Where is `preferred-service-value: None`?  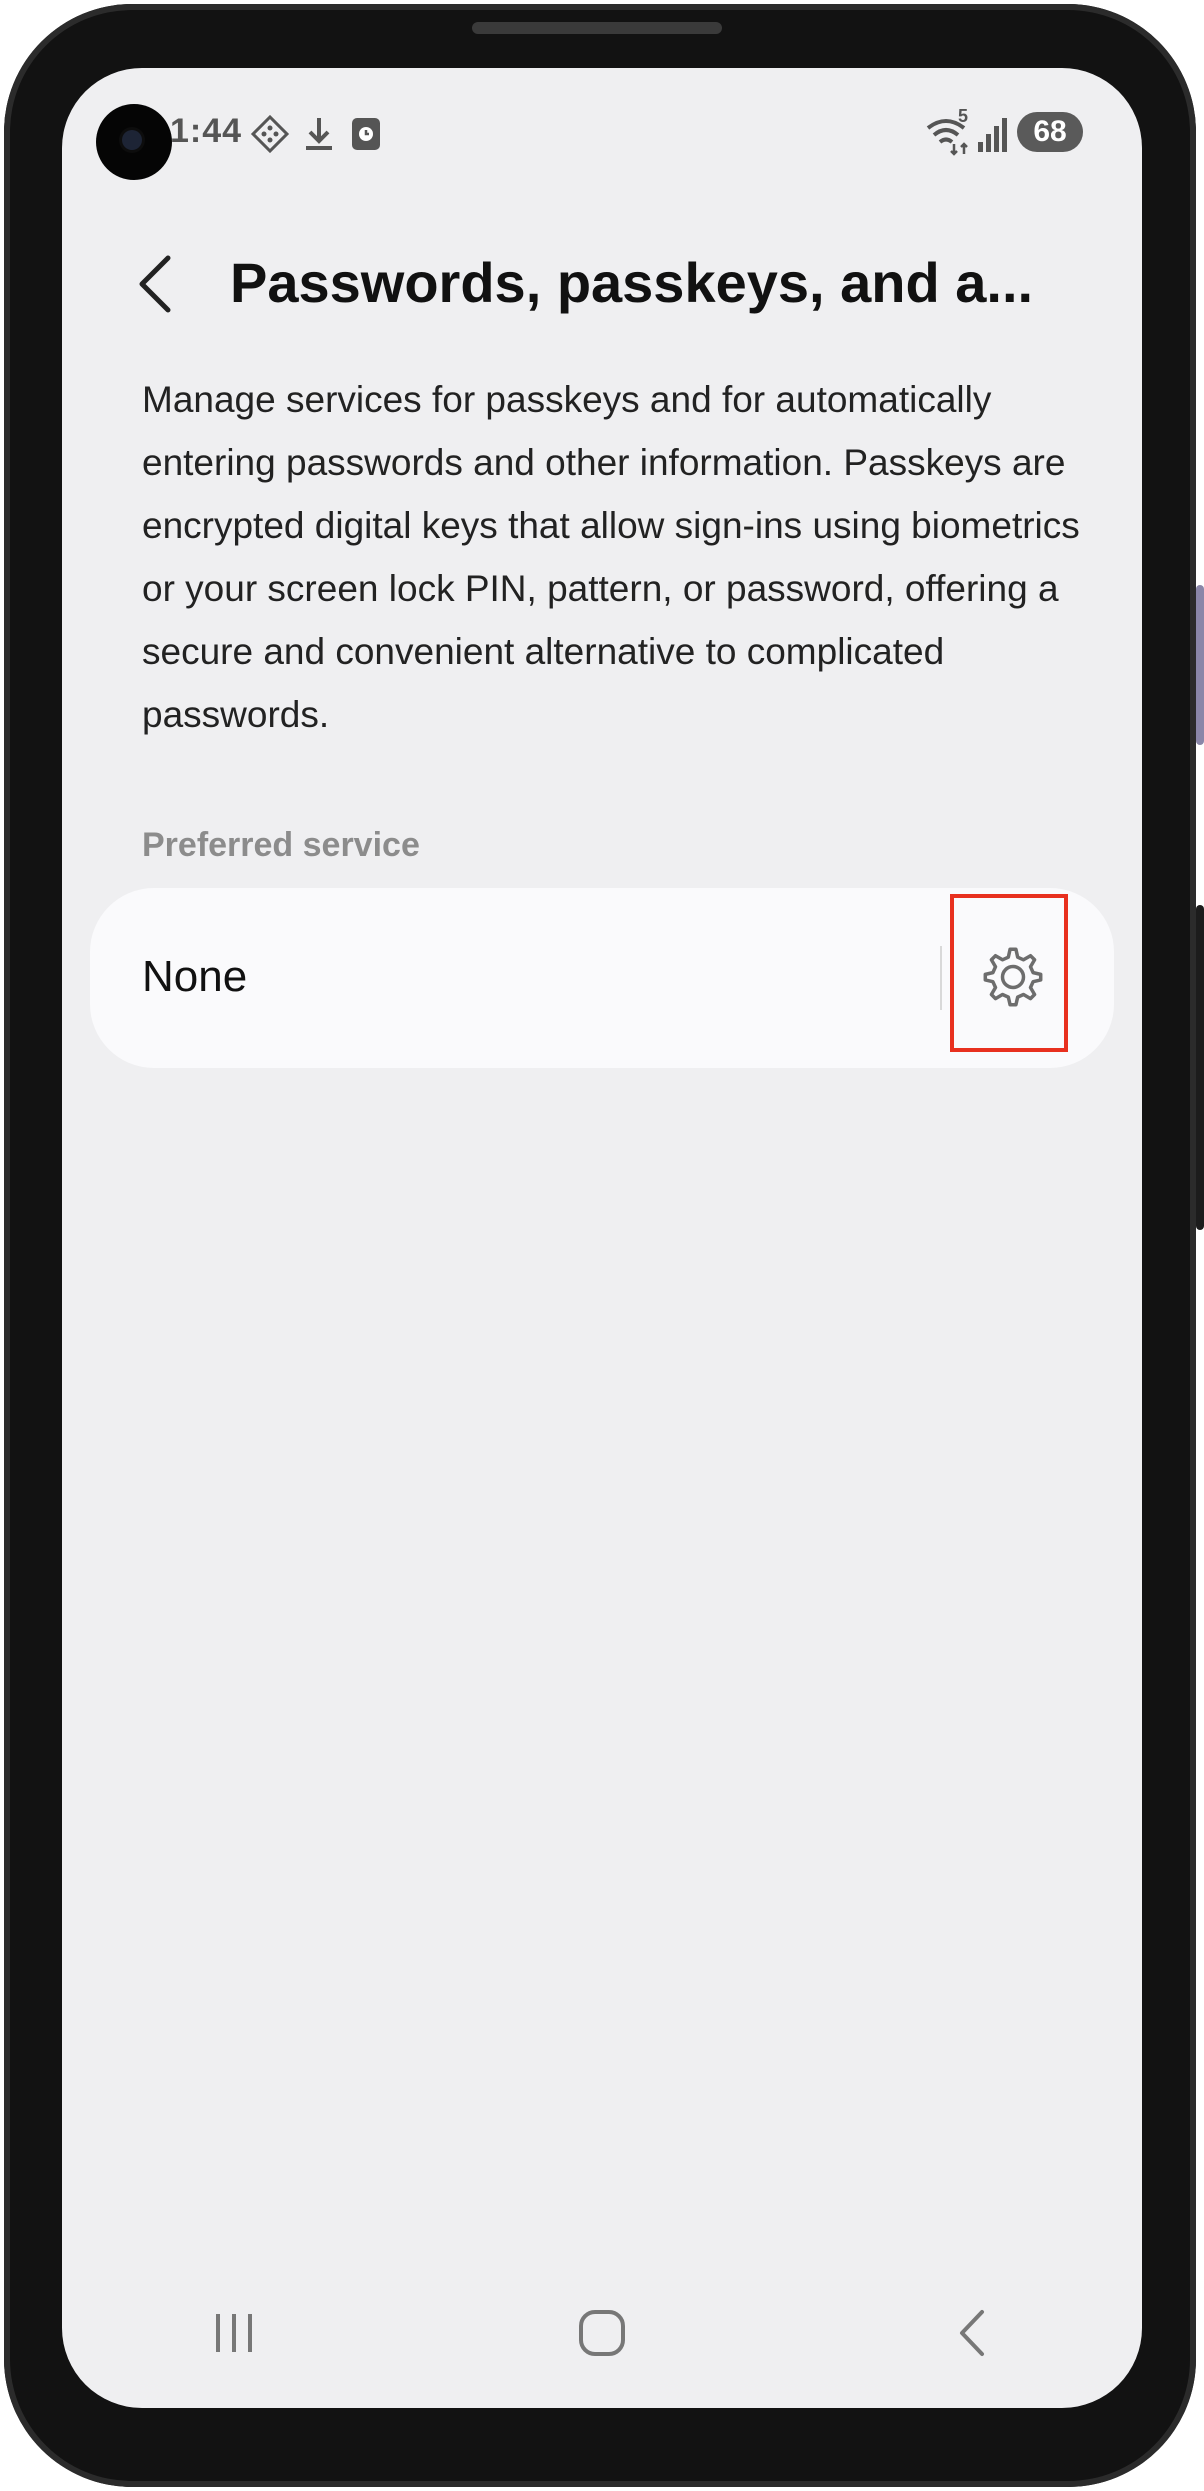 preferred-service-value: None is located at coordinates (195, 976).